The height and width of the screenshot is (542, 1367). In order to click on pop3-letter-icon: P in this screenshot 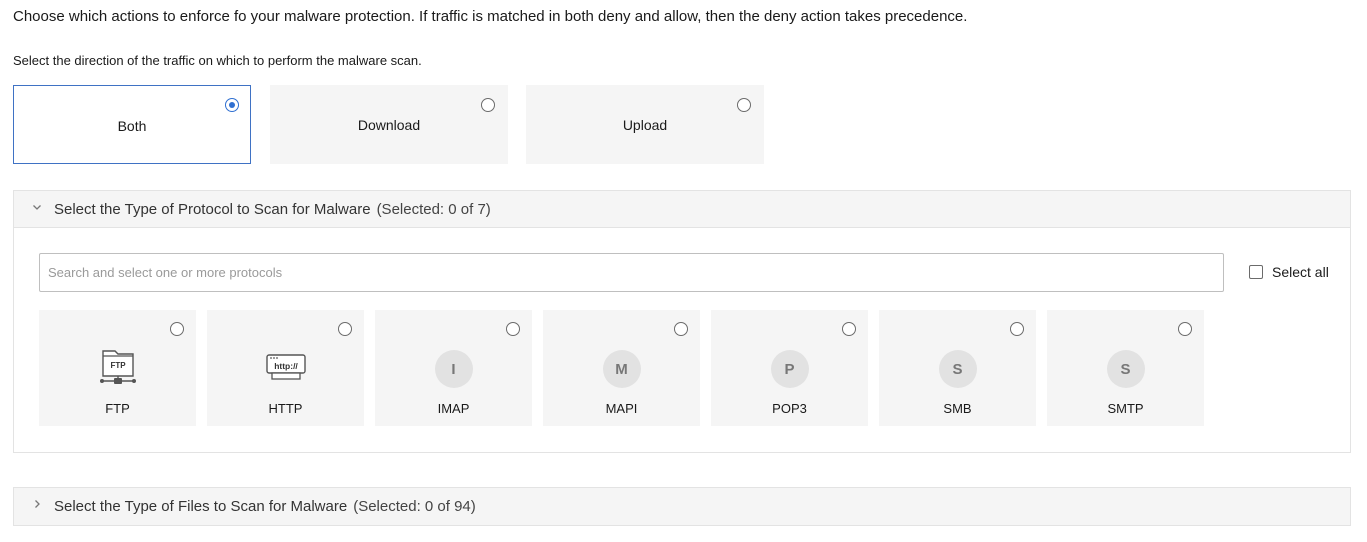, I will do `click(789, 369)`.